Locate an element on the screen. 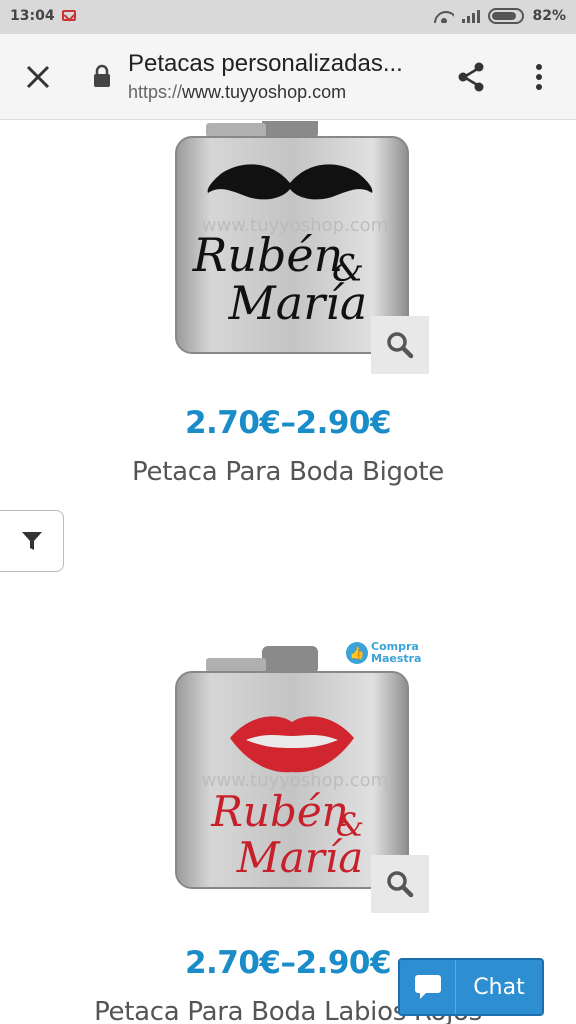 Image resolution: width=576 pixels, height=1024 pixels. overflow-menu-button is located at coordinates (539, 77).